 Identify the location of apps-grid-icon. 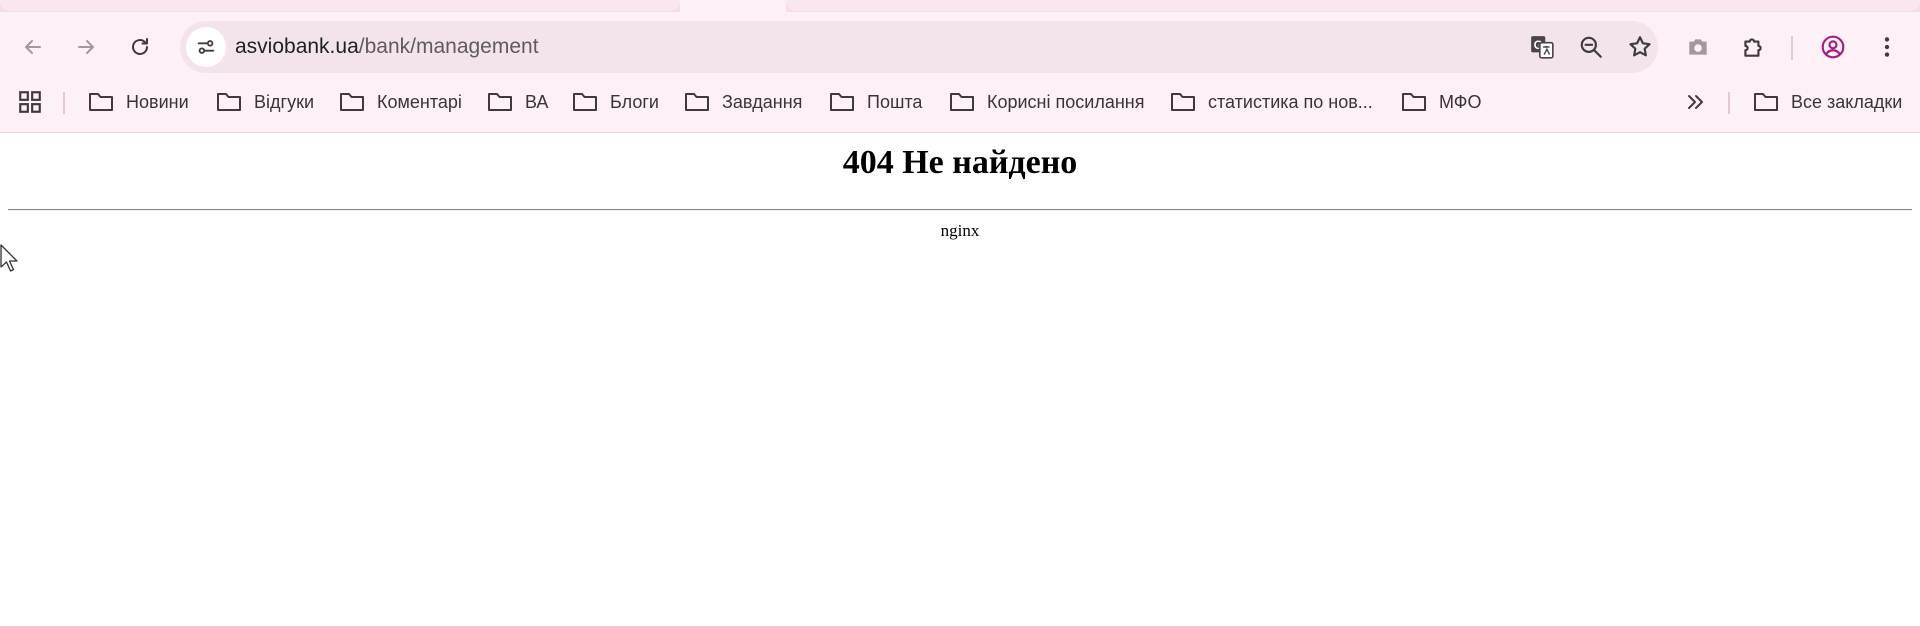
(30, 102).